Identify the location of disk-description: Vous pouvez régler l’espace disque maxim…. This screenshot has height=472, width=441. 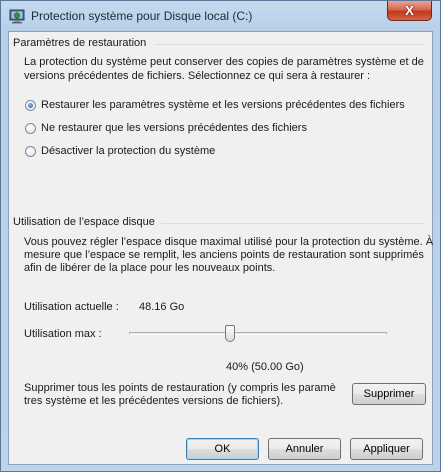
(228, 255).